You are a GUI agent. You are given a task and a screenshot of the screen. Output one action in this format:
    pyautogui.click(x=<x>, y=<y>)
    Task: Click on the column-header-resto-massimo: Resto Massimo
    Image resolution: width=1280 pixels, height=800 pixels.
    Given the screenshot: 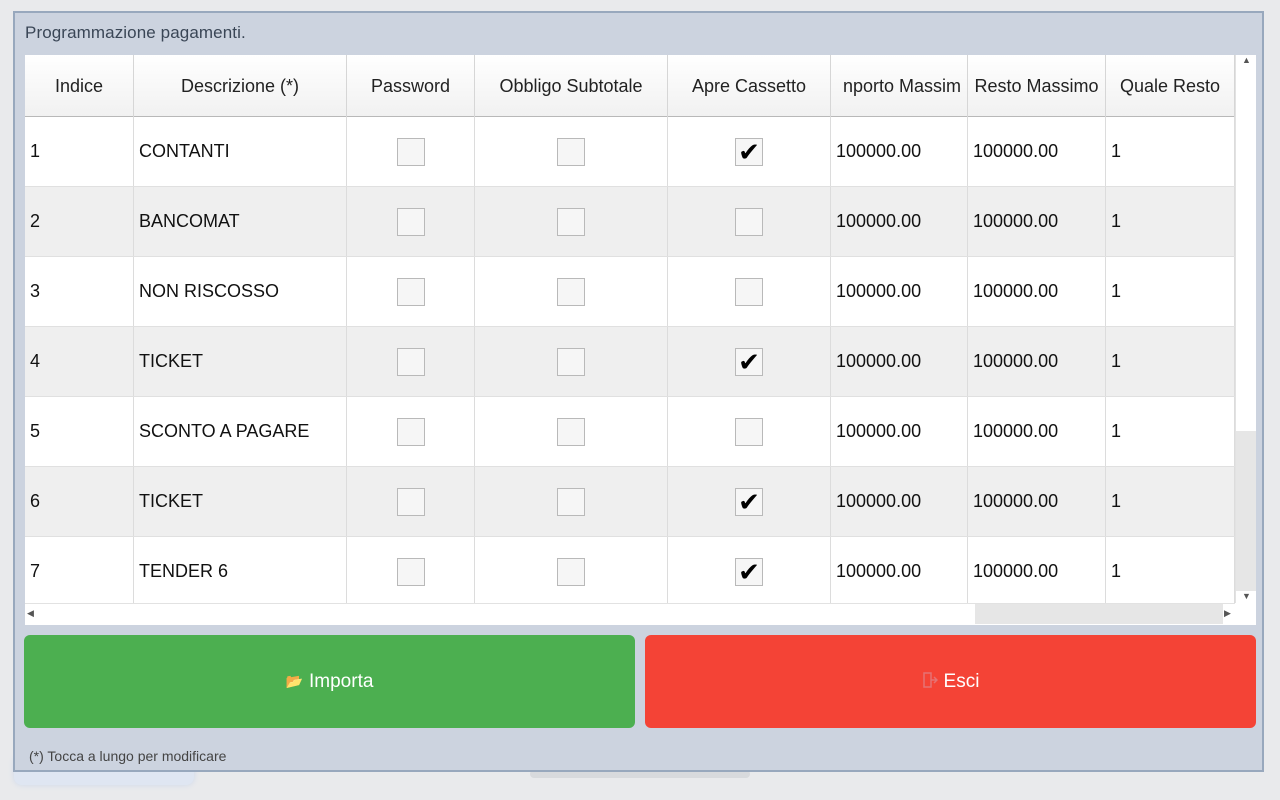 What is the action you would take?
    pyautogui.click(x=1037, y=86)
    